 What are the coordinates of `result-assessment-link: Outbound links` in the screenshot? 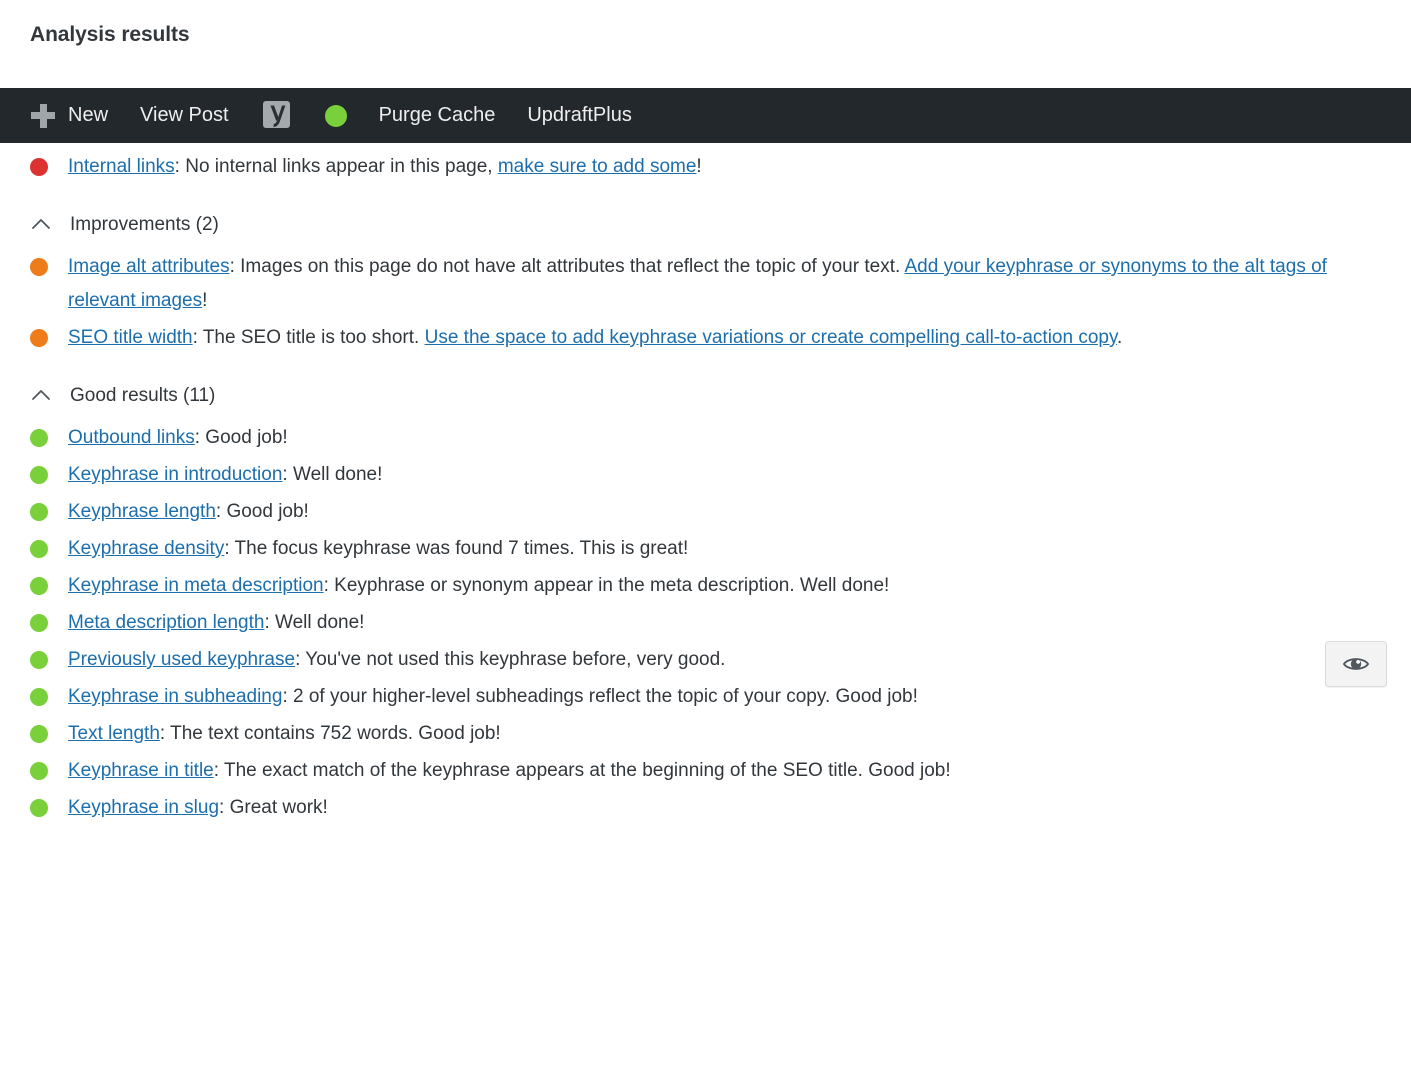 It's located at (131, 437).